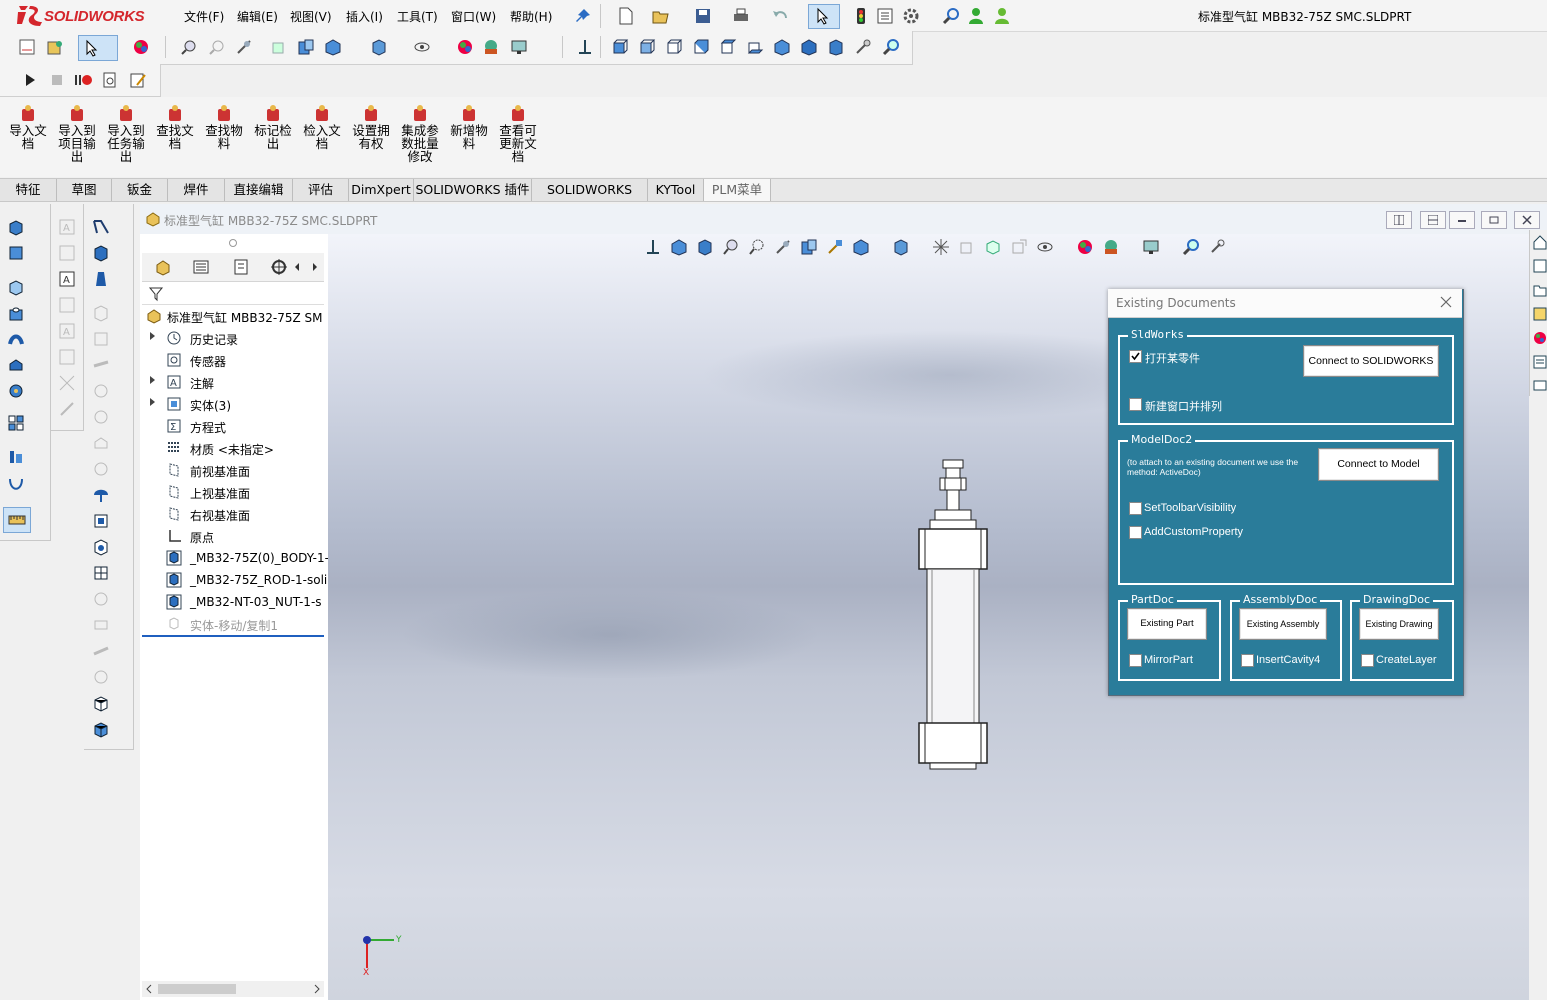 This screenshot has width=1547, height=1000. Describe the element at coordinates (379, 47) in the screenshot. I see `display-style-icon` at that location.